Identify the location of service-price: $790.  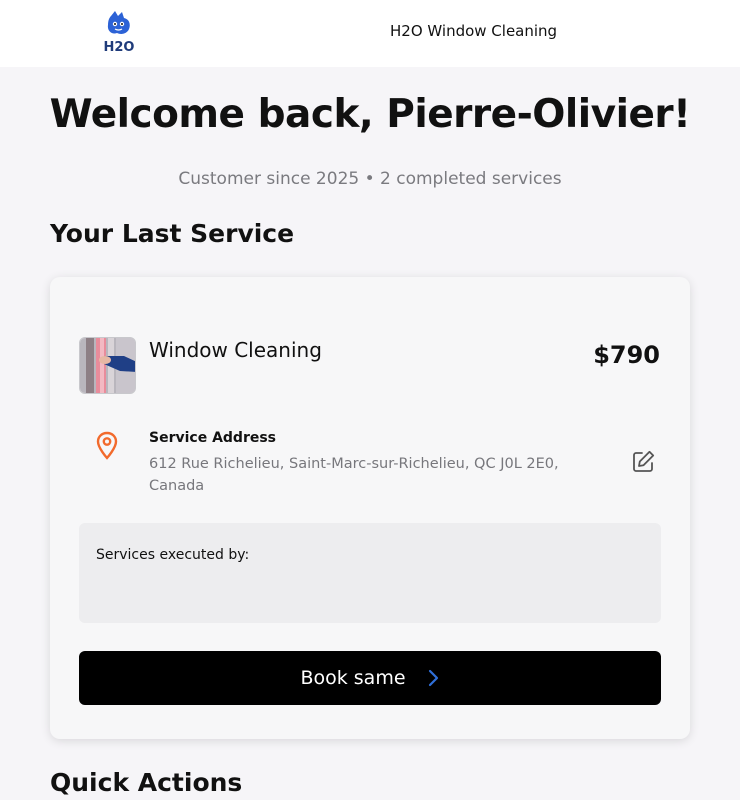
(626, 355).